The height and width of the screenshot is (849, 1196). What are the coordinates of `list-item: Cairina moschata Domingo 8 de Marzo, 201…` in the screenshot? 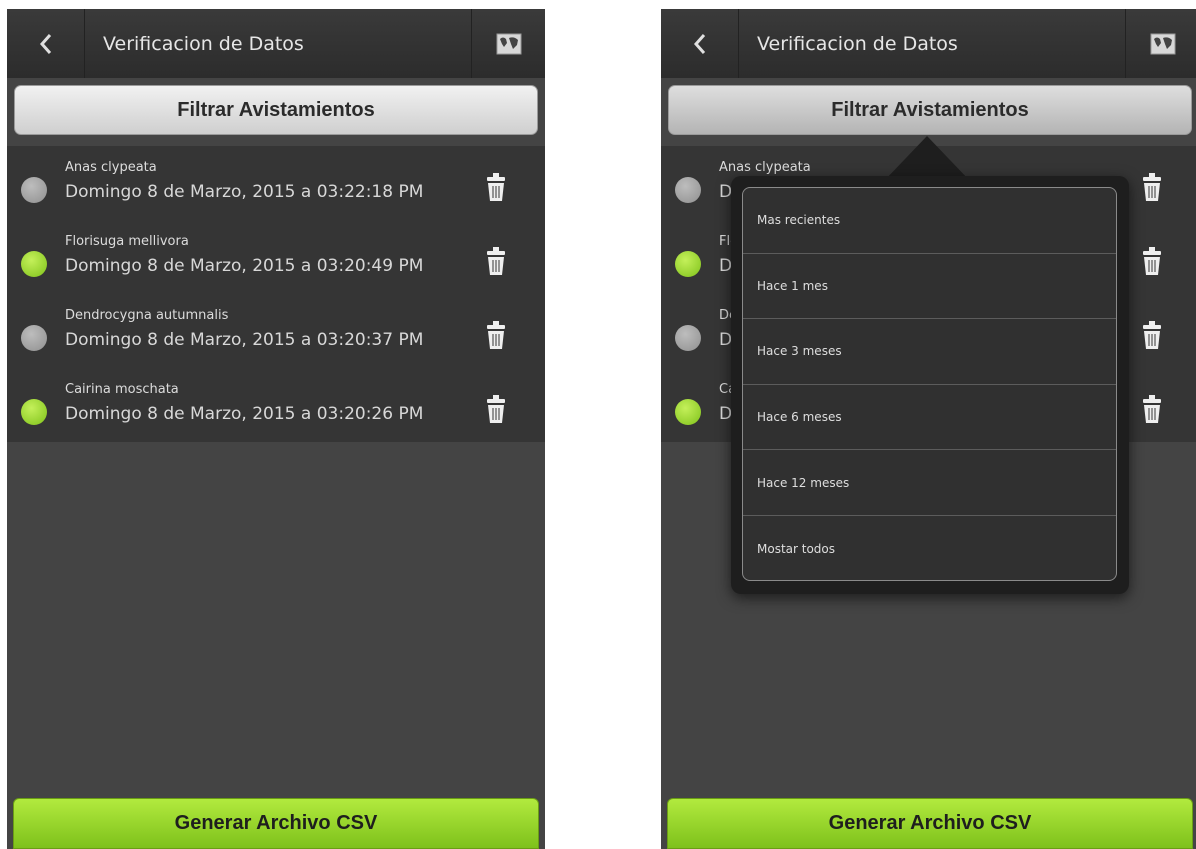 It's located at (276, 405).